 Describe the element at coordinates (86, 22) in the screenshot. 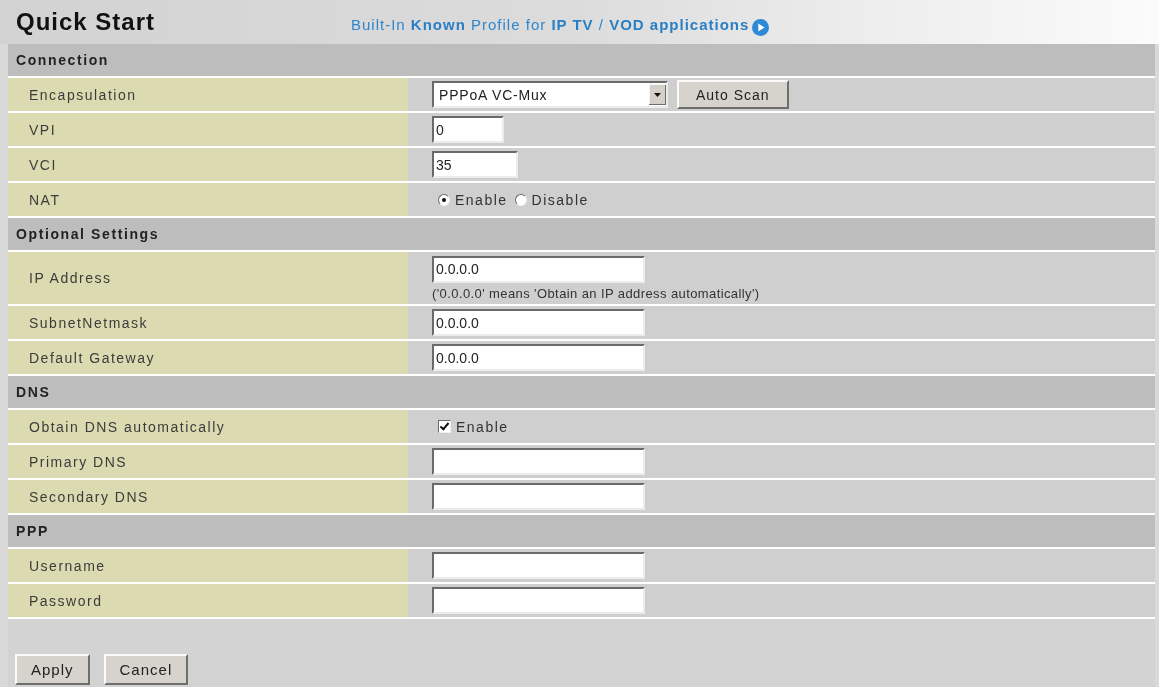

I see `page-title: Quick Start` at that location.